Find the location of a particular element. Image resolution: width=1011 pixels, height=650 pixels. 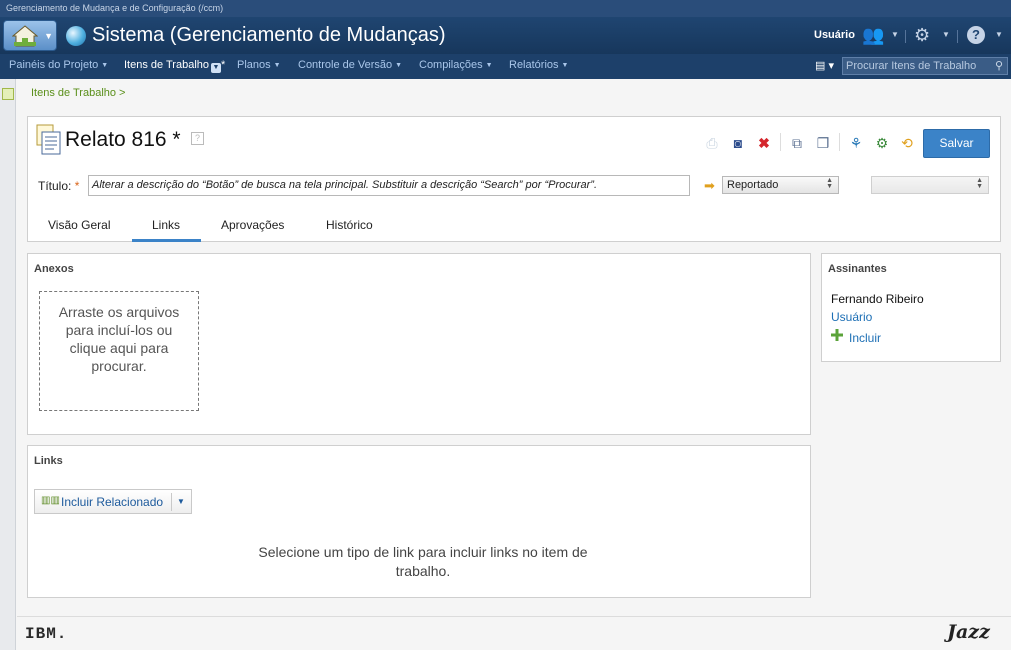

work-item-title: Relato 816 * is located at coordinates (123, 139).